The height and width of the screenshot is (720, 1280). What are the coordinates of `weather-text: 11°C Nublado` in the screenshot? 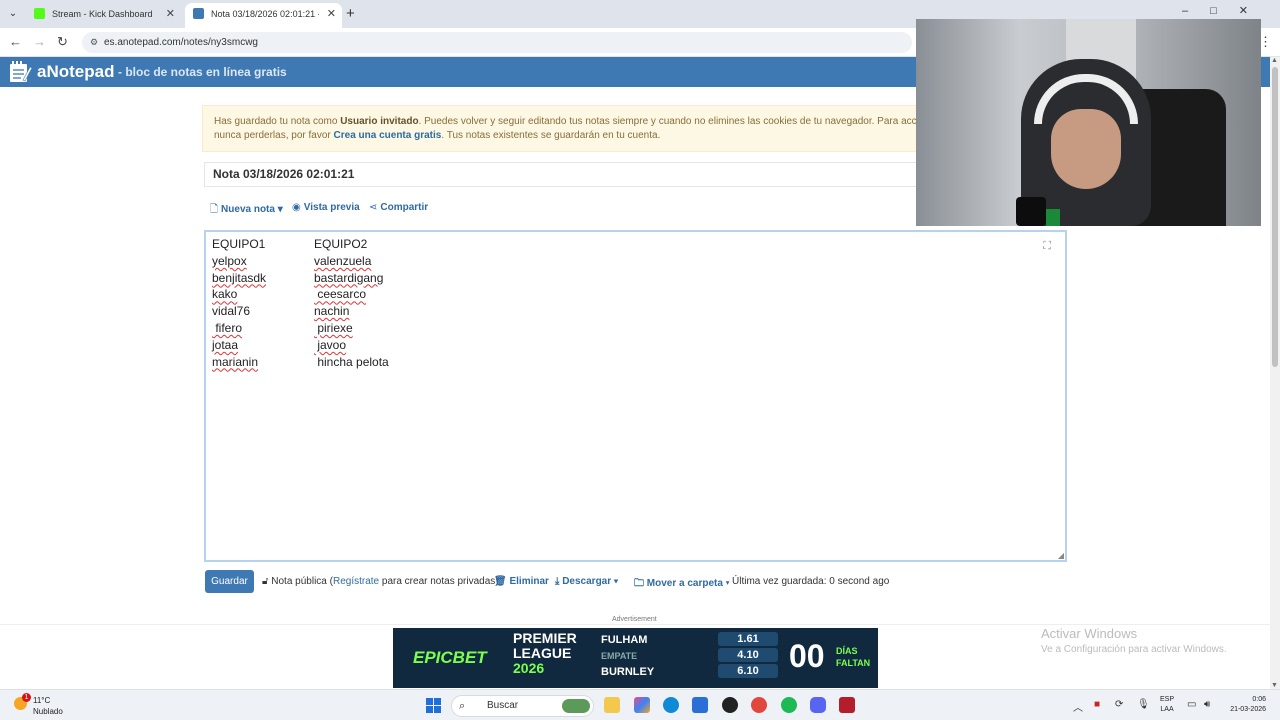 It's located at (48, 706).